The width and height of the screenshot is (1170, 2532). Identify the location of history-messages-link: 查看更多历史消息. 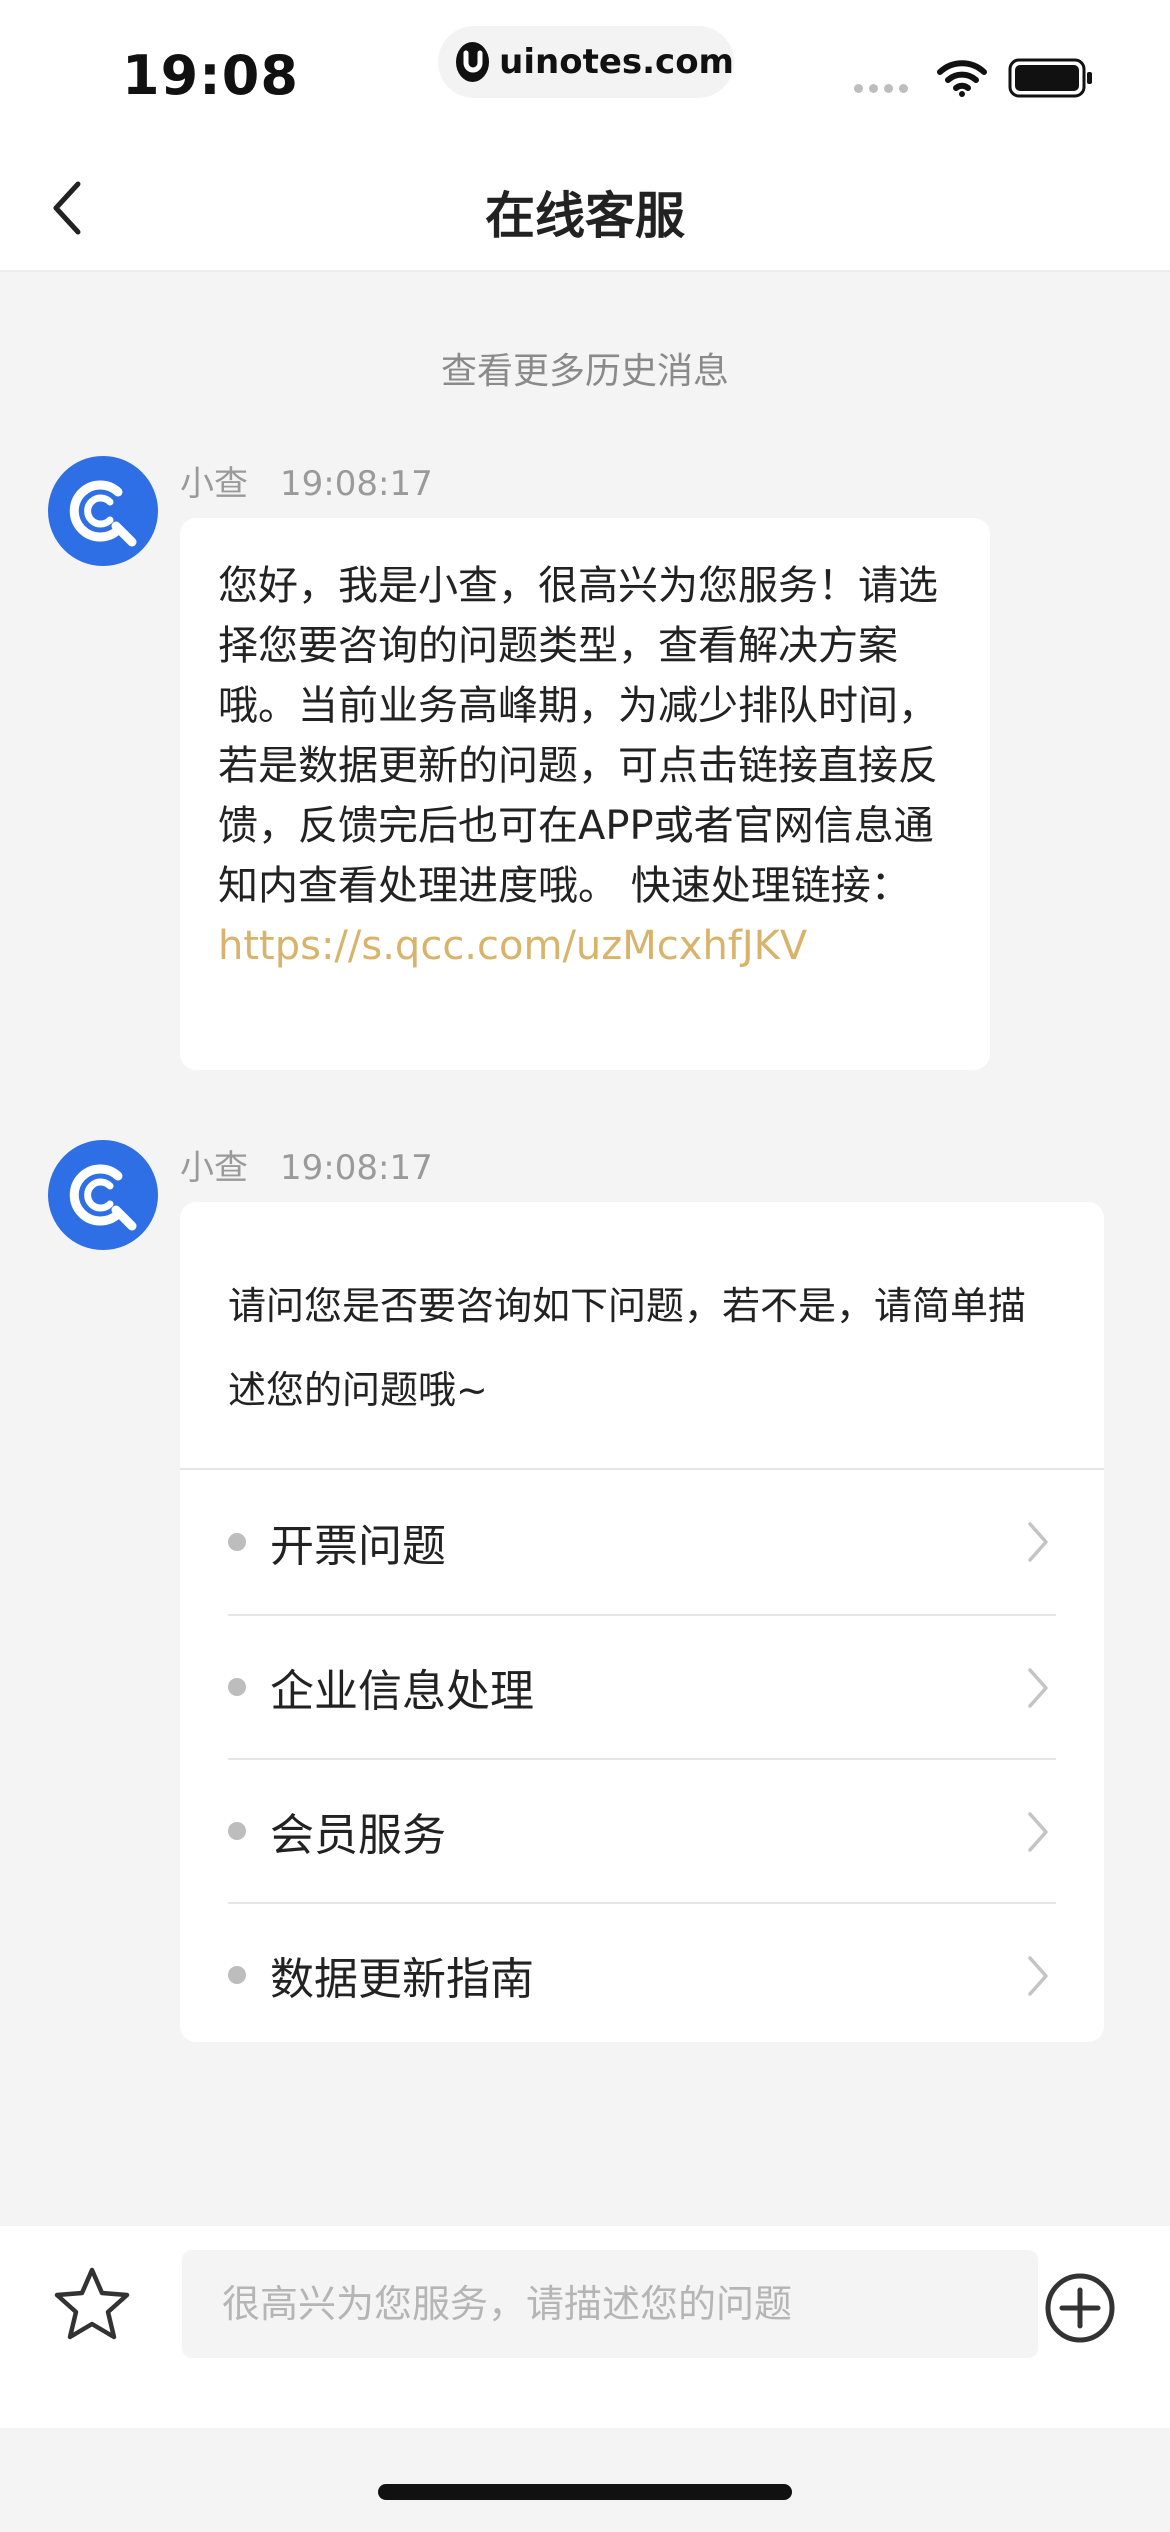
(585, 368).